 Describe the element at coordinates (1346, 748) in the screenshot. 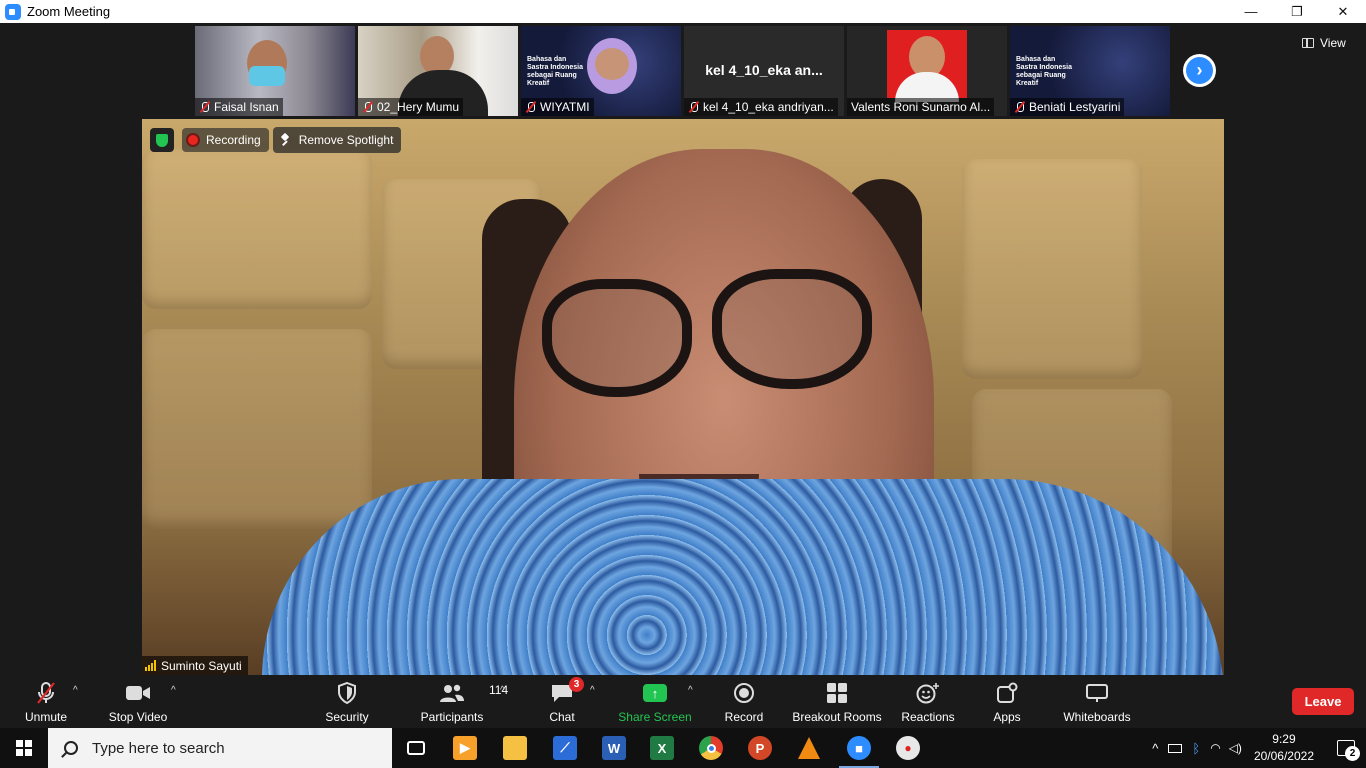

I see `notification-center-button: 2` at that location.